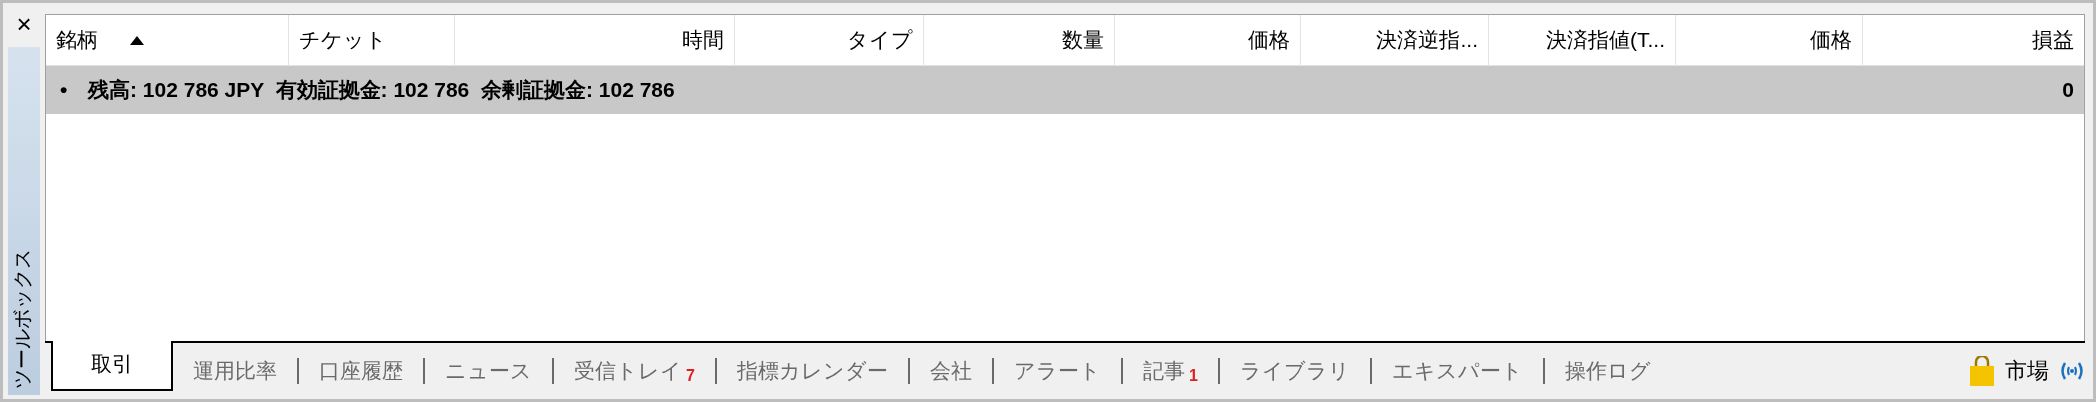  Describe the element at coordinates (22, 319) in the screenshot. I see `sidebar-title: ツールボックス` at that location.